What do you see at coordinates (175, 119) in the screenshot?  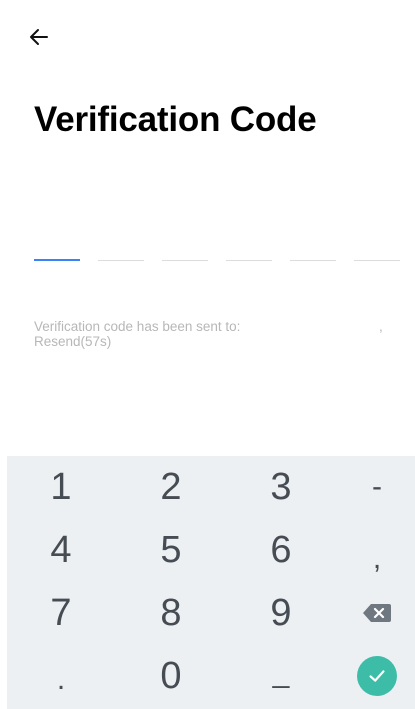 I see `page-title: Verification Code` at bounding box center [175, 119].